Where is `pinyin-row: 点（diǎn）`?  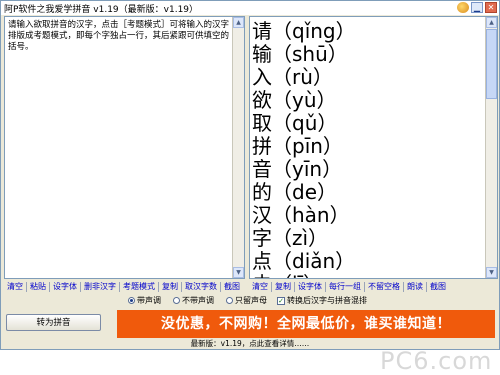 pinyin-row: 点（diǎn） is located at coordinates (304, 261).